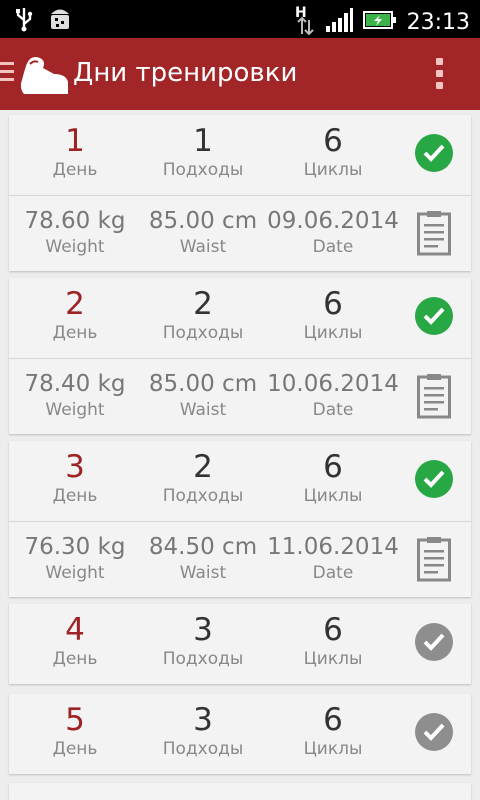  What do you see at coordinates (333, 384) in the screenshot?
I see `date-value: 10.06.2014` at bounding box center [333, 384].